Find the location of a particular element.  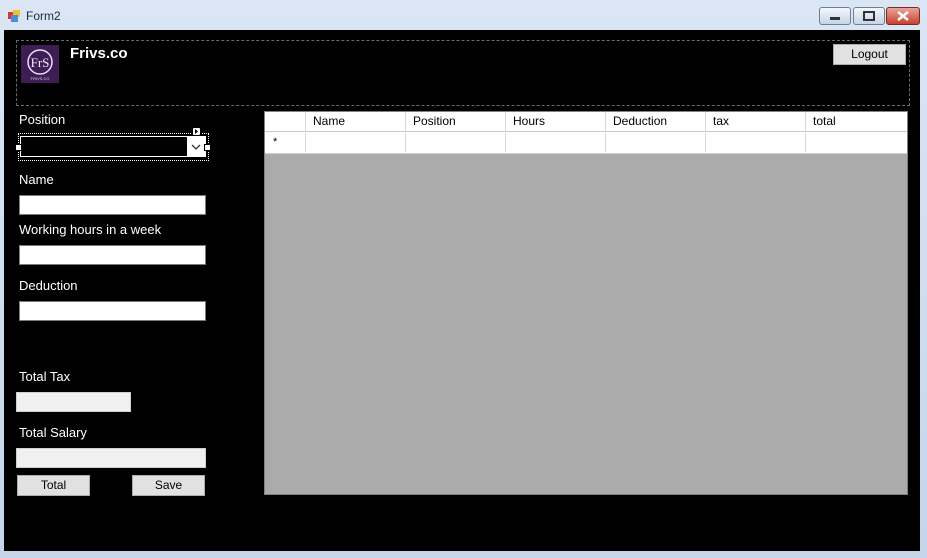

deduction-input is located at coordinates (112, 311).